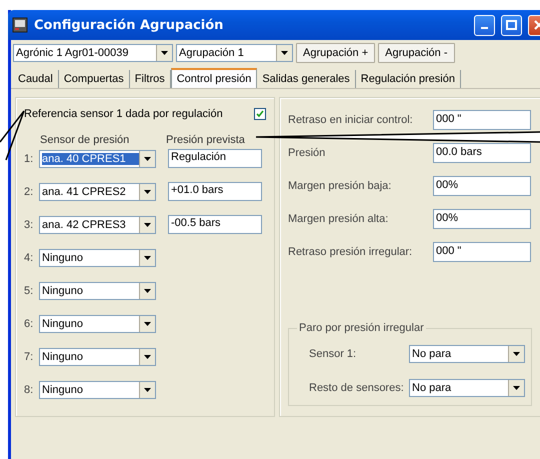  What do you see at coordinates (351, 252) in the screenshot?
I see `setting-label: Retraso presión irregular:` at bounding box center [351, 252].